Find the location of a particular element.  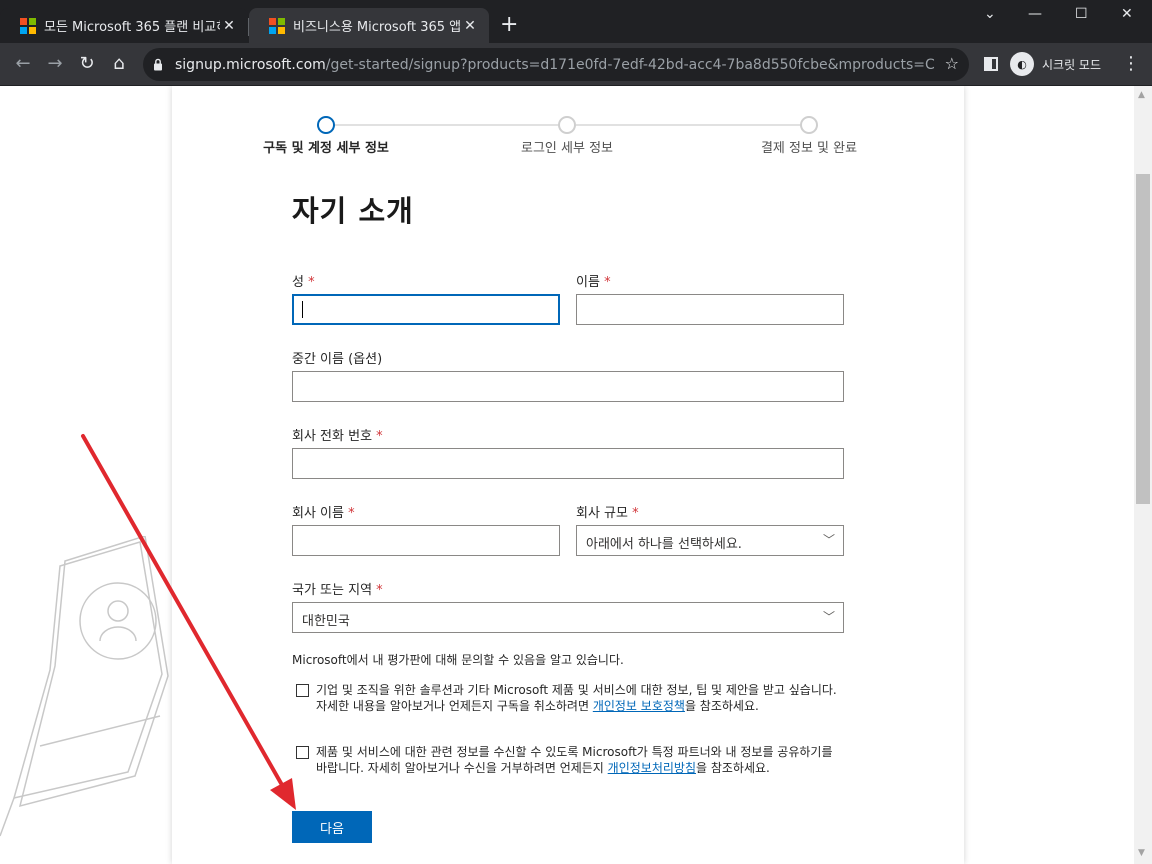

tab-title: 비즈니스용 Microsoft 365 앱 - 특 is located at coordinates (377, 27).